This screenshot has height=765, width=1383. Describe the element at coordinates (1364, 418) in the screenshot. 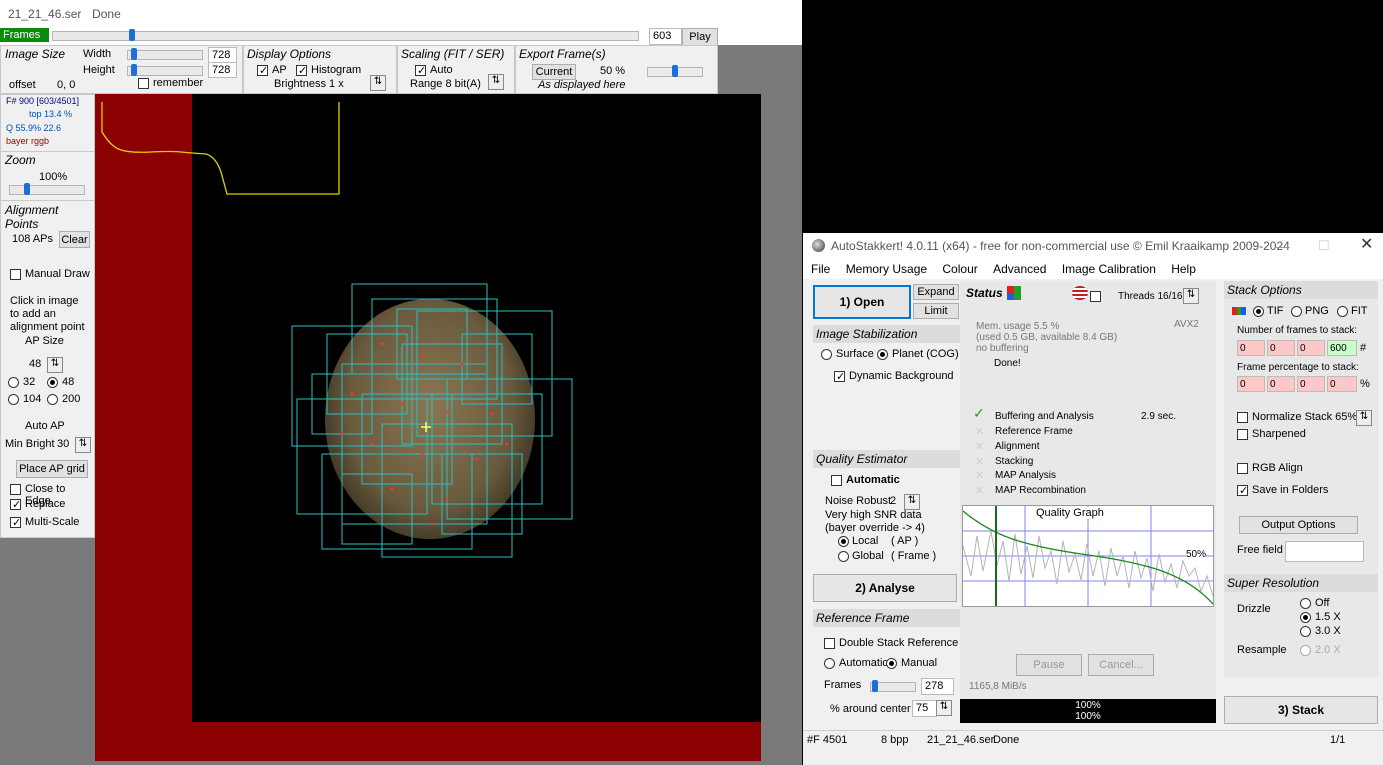

I see `normalize-spinner-icon: ⇅` at that location.